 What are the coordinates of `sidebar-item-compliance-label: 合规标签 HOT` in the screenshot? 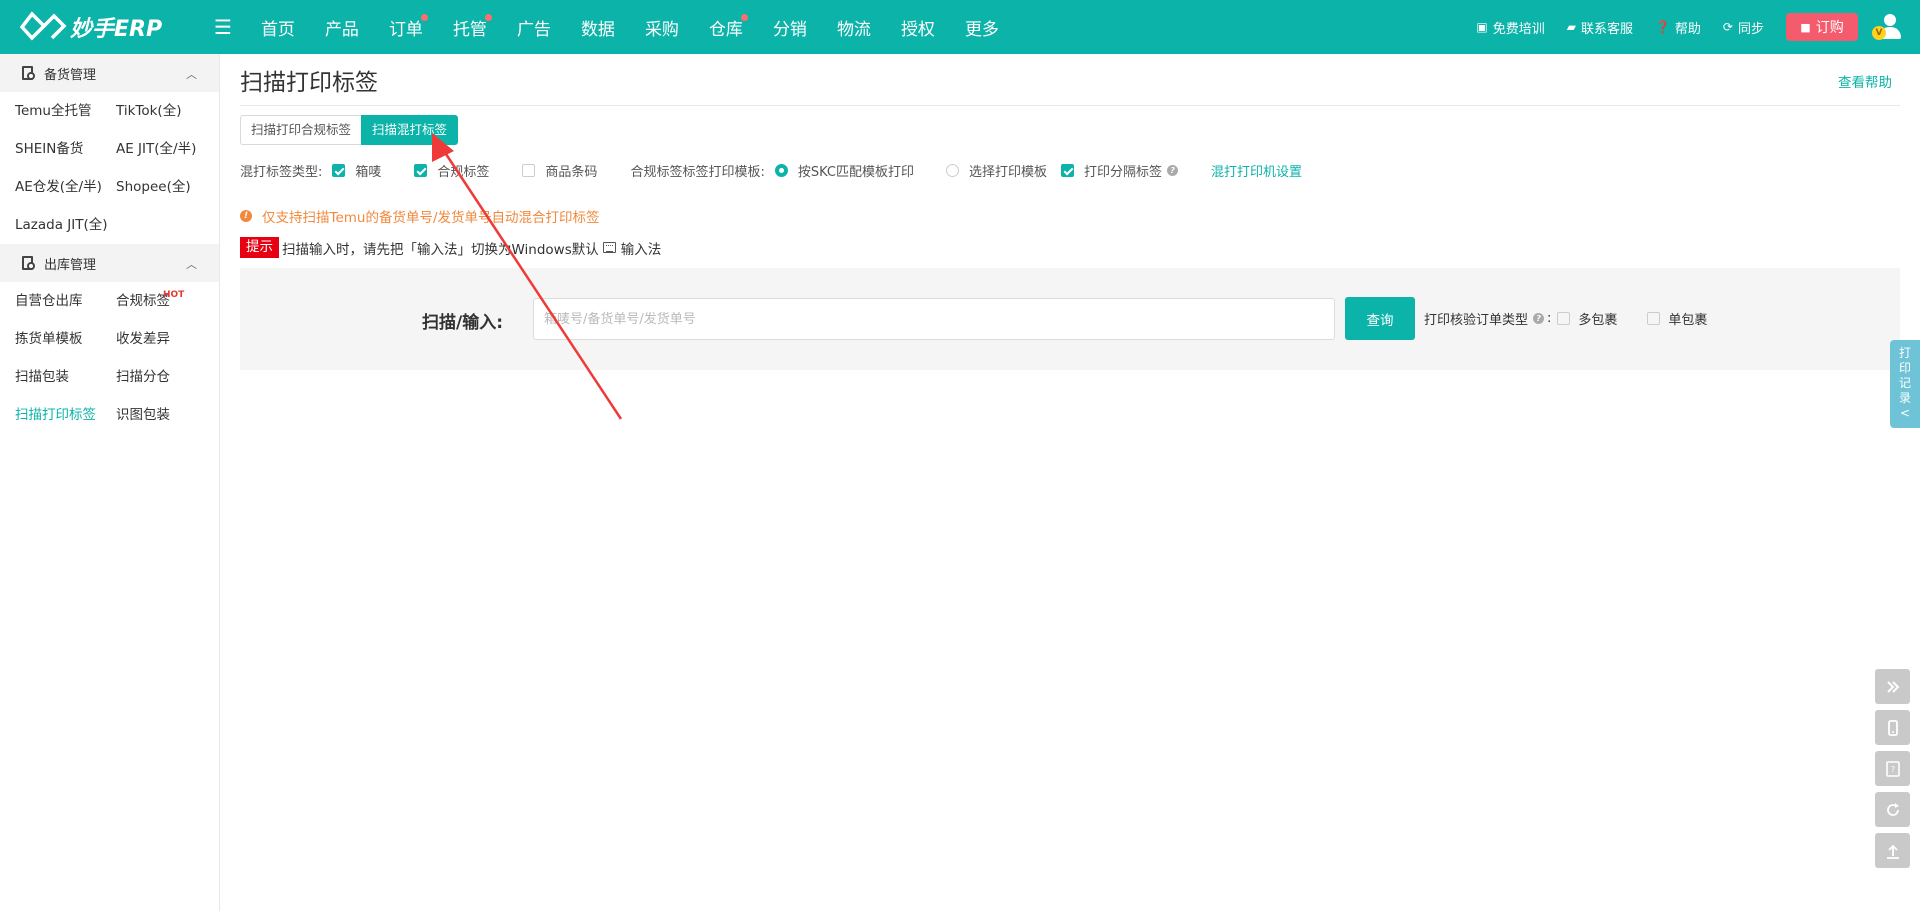 It's located at (175, 301).